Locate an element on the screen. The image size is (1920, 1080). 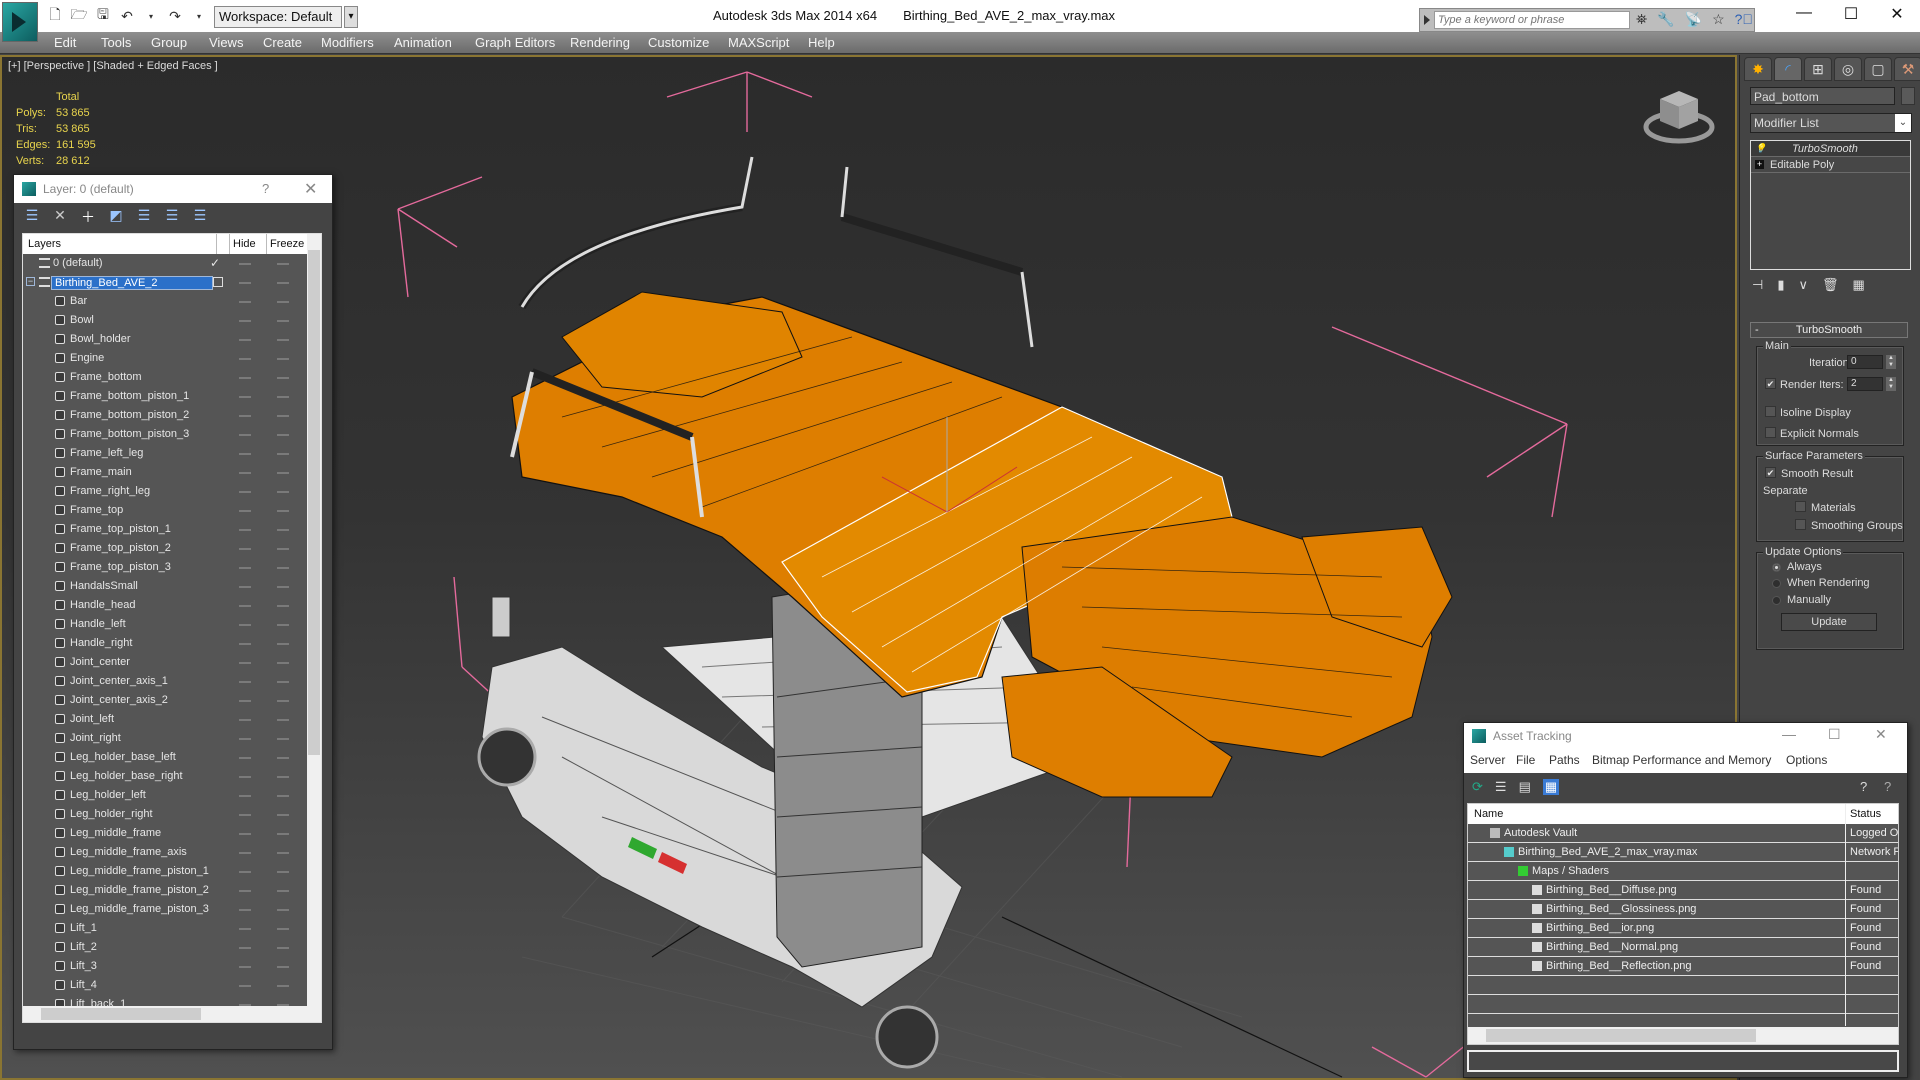
minimize-button: — is located at coordinates (1804, 13).